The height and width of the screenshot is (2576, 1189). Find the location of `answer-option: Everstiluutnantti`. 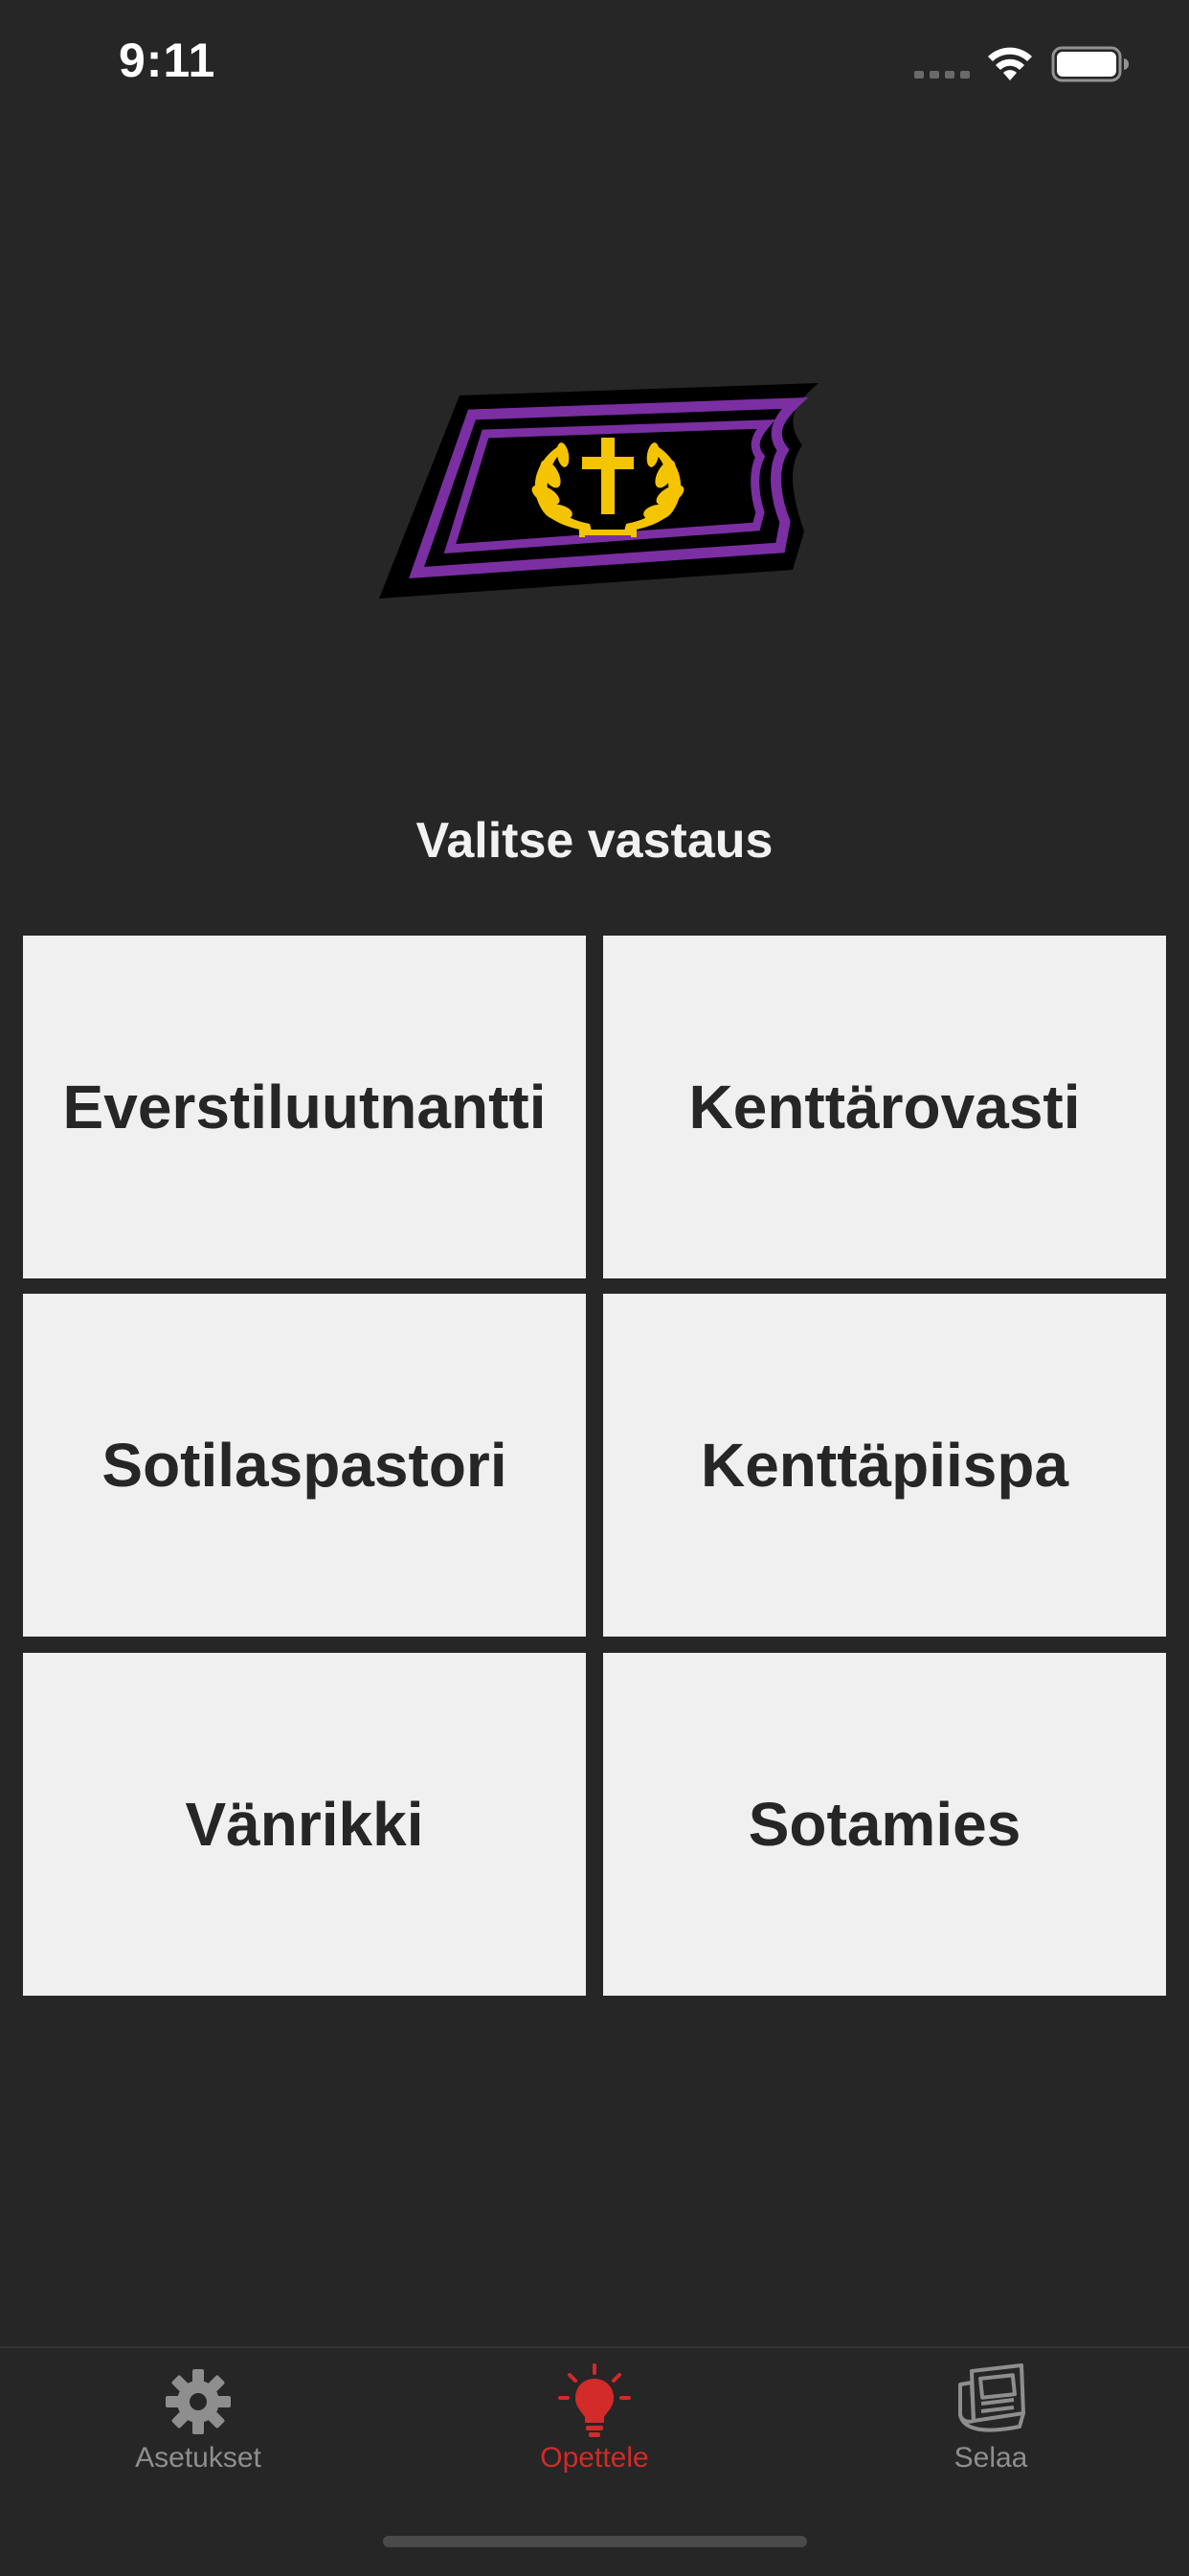

answer-option: Everstiluutnantti is located at coordinates (304, 1107).